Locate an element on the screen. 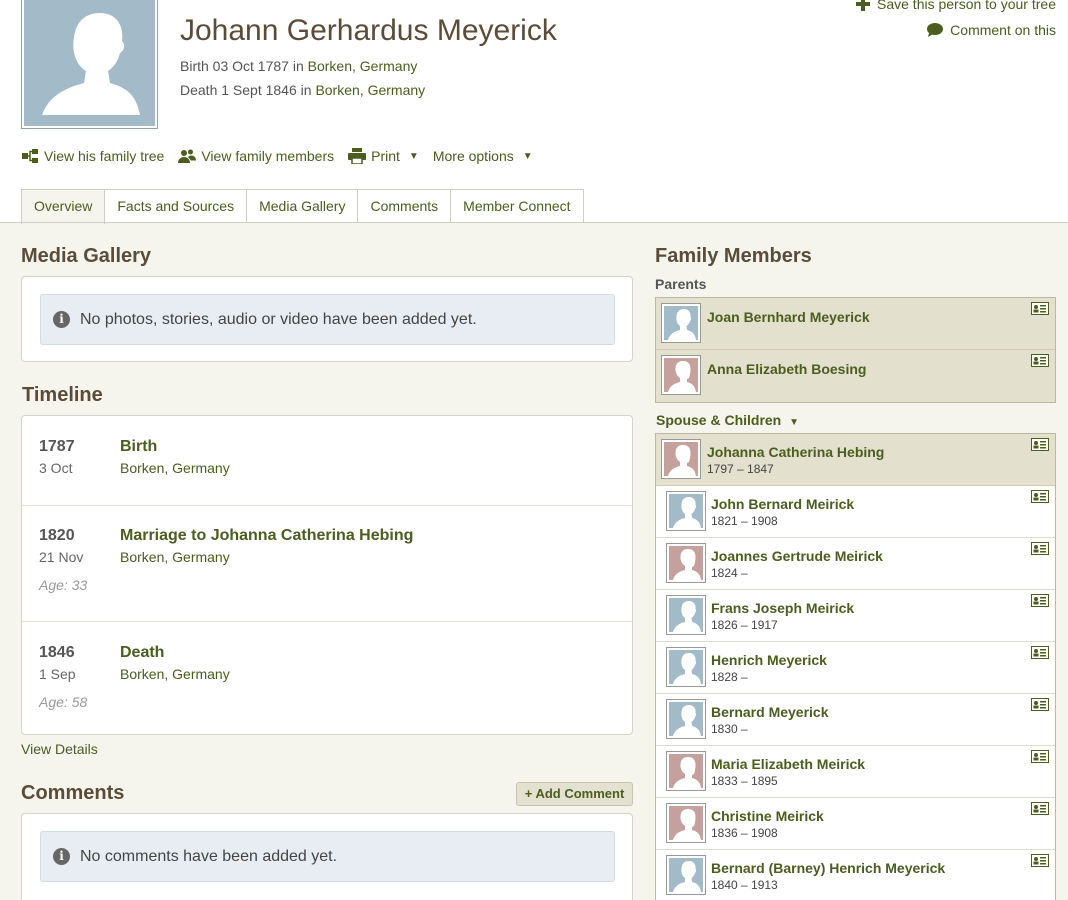 The height and width of the screenshot is (900, 1068). family-member-name: John Bernard Meirick is located at coordinates (782, 504).